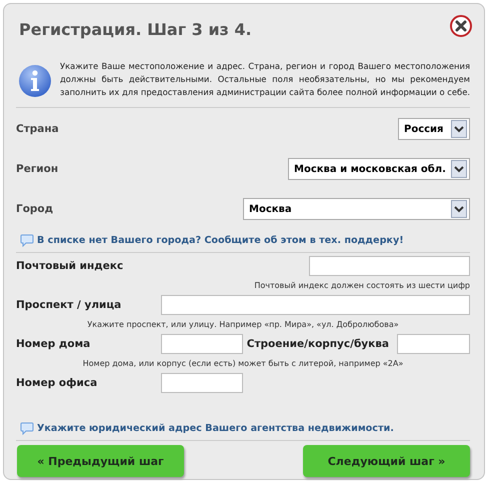 This screenshot has width=488, height=483. What do you see at coordinates (35, 209) in the screenshot?
I see `field-label: Город` at bounding box center [35, 209].